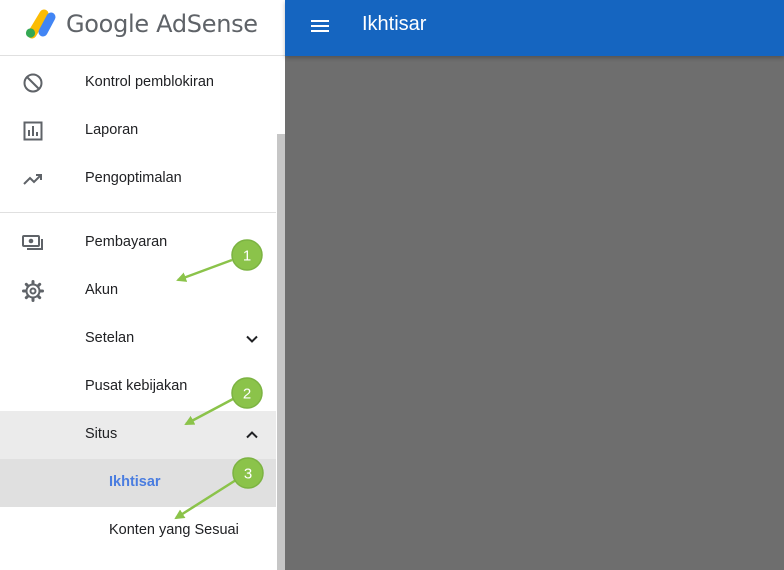  What do you see at coordinates (133, 178) in the screenshot?
I see `sidebar-item-label: Pengoptimalan` at bounding box center [133, 178].